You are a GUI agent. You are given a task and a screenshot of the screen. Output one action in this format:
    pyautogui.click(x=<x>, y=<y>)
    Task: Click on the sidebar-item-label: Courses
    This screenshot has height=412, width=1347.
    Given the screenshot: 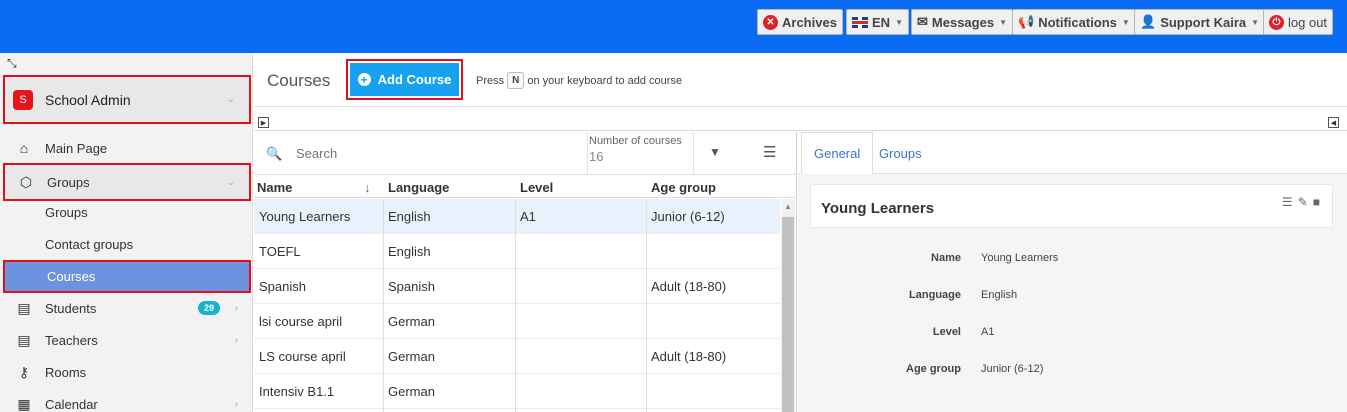 What is the action you would take?
    pyautogui.click(x=71, y=276)
    